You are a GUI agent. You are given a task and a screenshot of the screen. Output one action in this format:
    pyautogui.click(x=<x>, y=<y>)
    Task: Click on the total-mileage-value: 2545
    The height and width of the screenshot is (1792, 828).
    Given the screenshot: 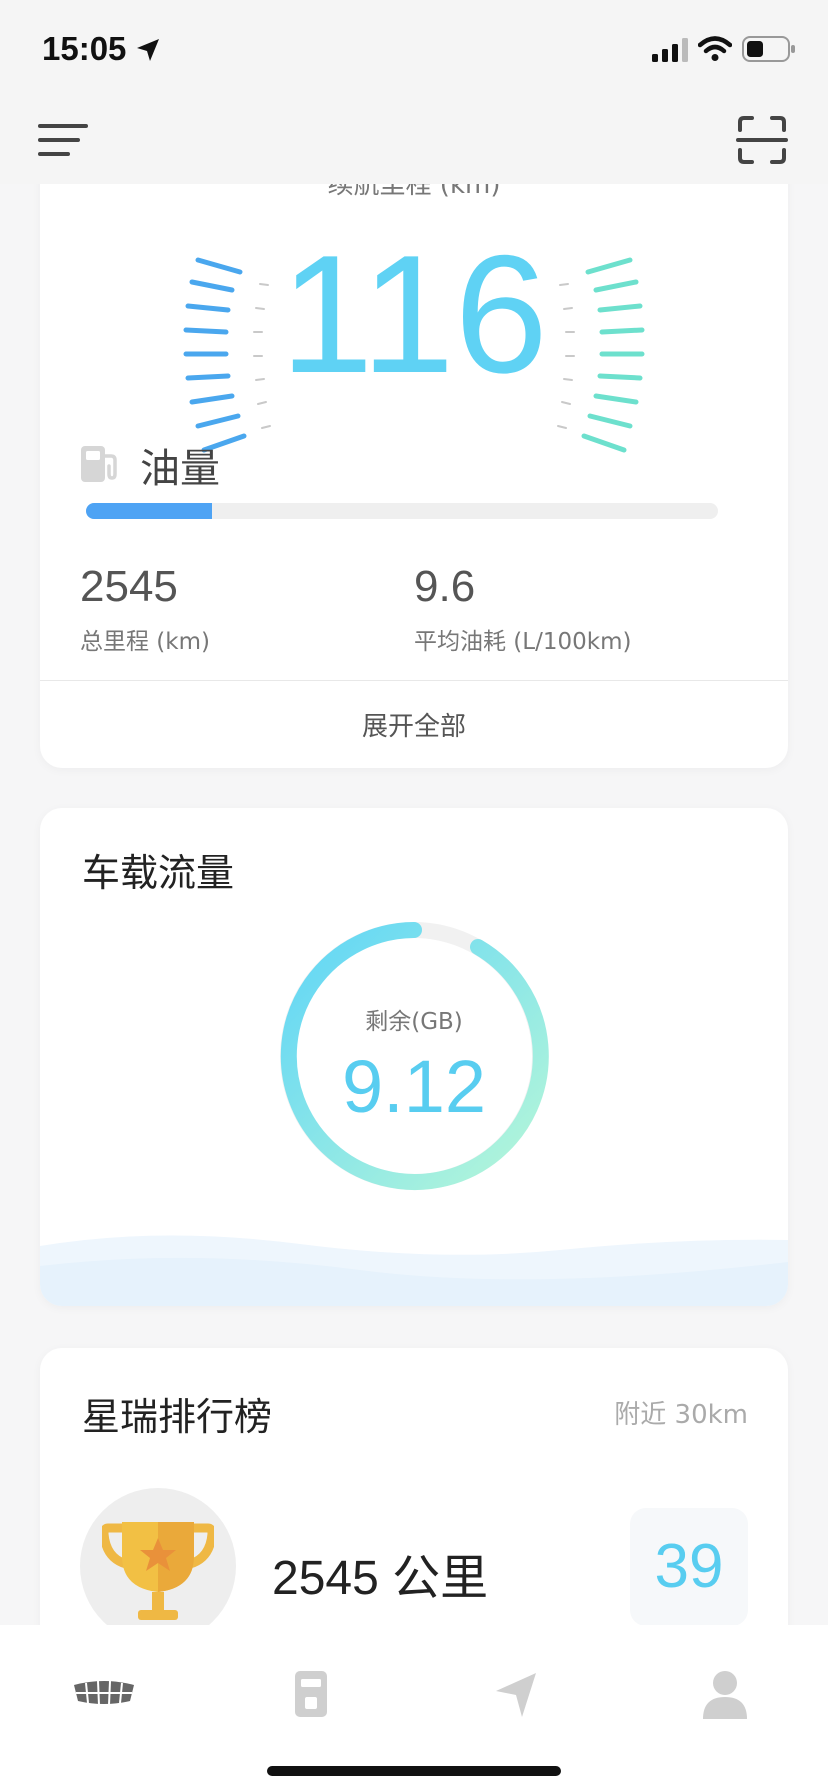 What is the action you would take?
    pyautogui.click(x=129, y=586)
    